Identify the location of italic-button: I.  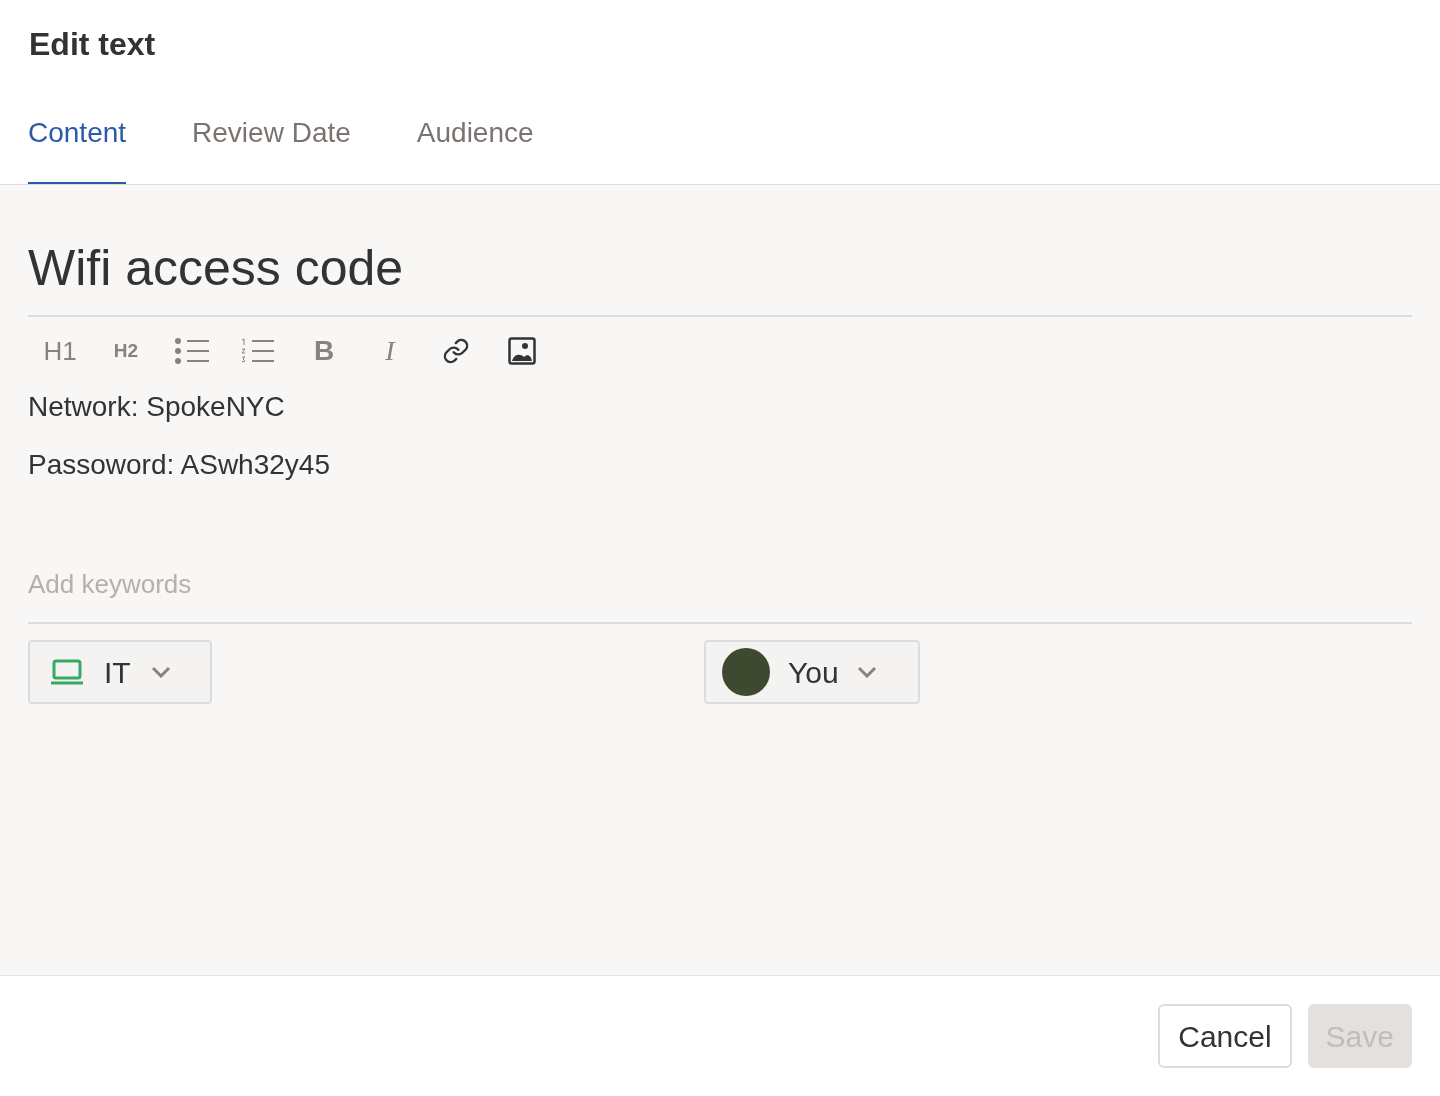
(390, 351).